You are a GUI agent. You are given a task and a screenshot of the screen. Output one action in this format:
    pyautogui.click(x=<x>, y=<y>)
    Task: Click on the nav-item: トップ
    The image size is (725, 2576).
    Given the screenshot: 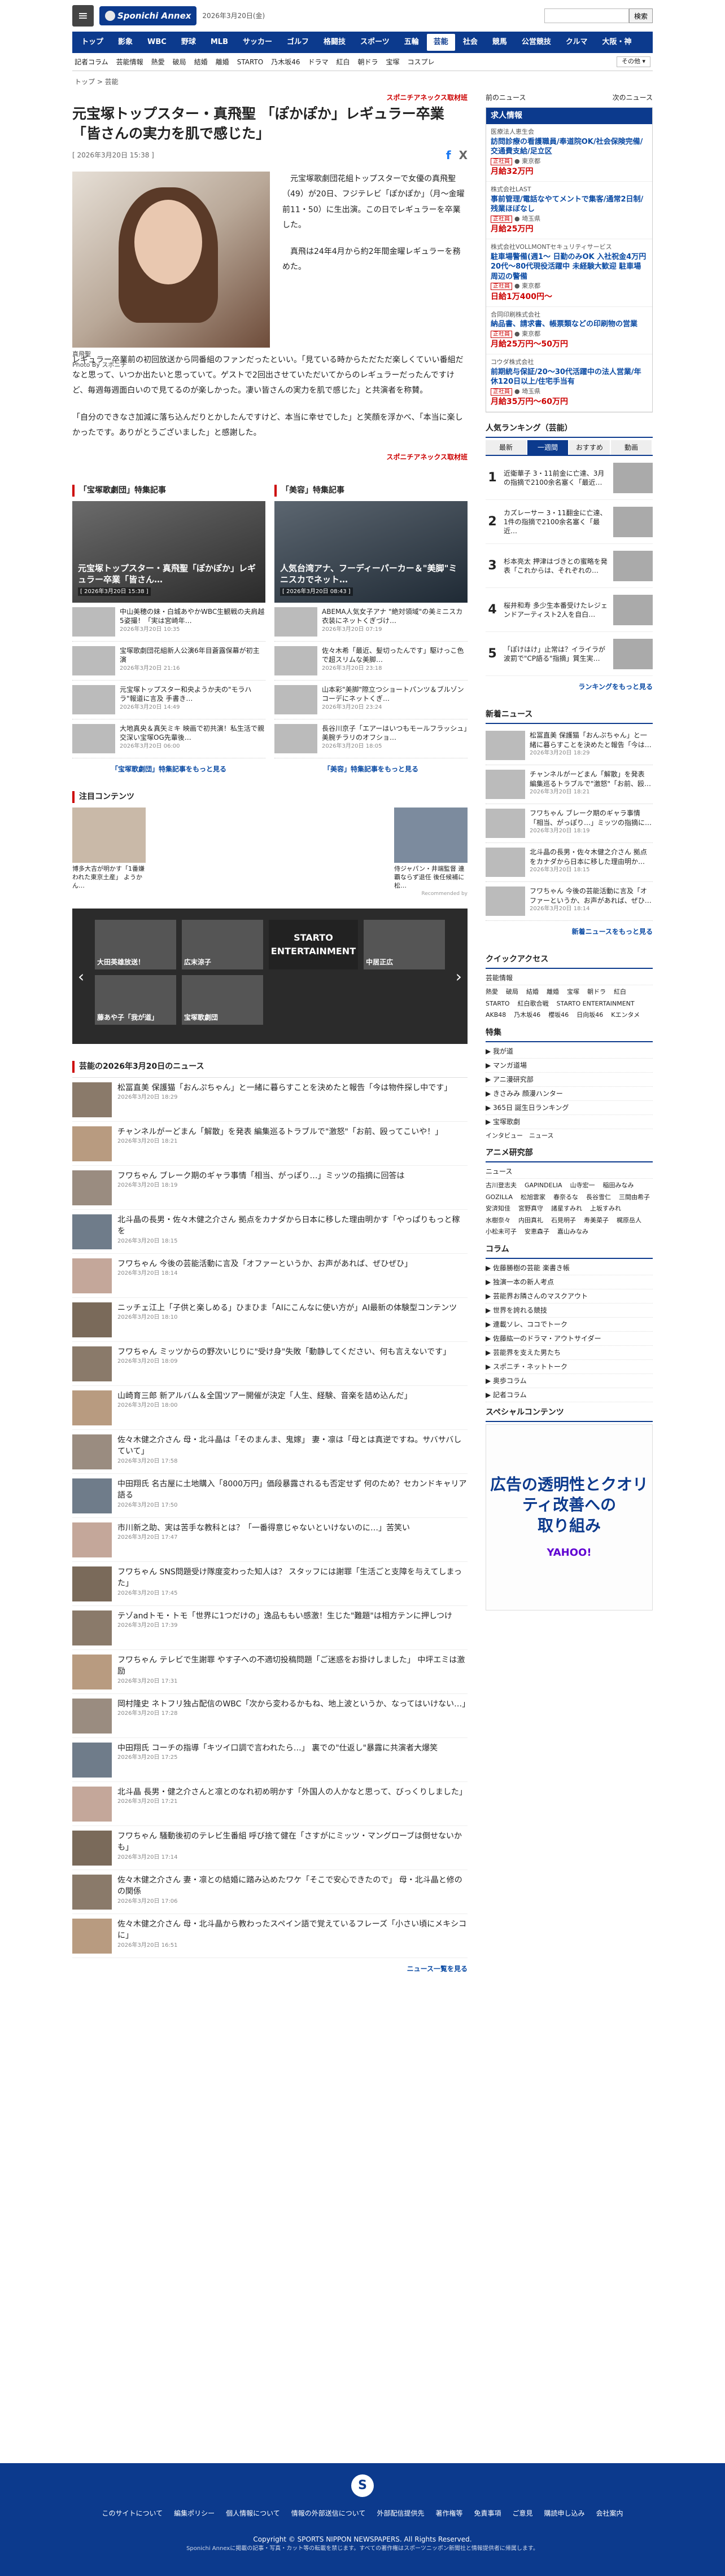 What is the action you would take?
    pyautogui.click(x=92, y=42)
    